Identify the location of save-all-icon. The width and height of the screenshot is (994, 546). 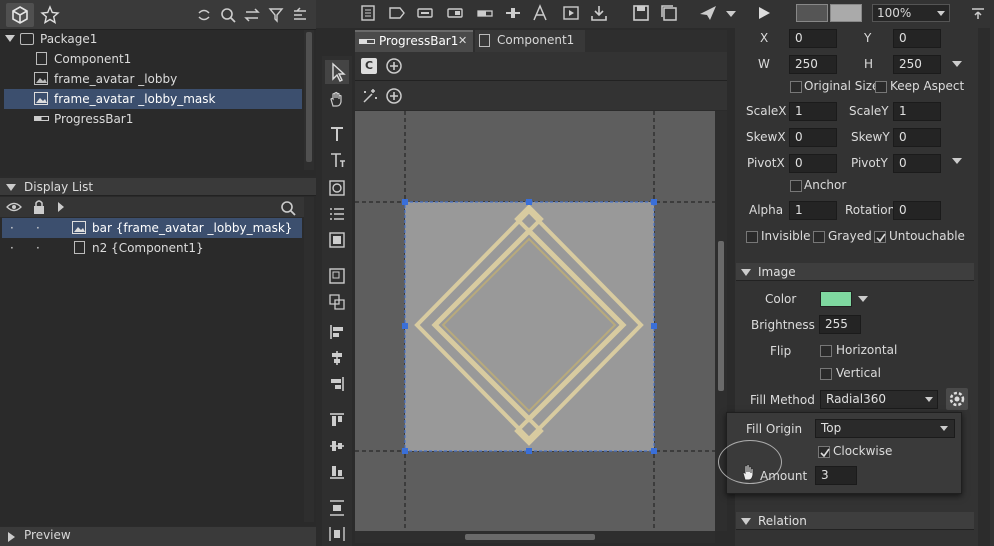
(669, 13).